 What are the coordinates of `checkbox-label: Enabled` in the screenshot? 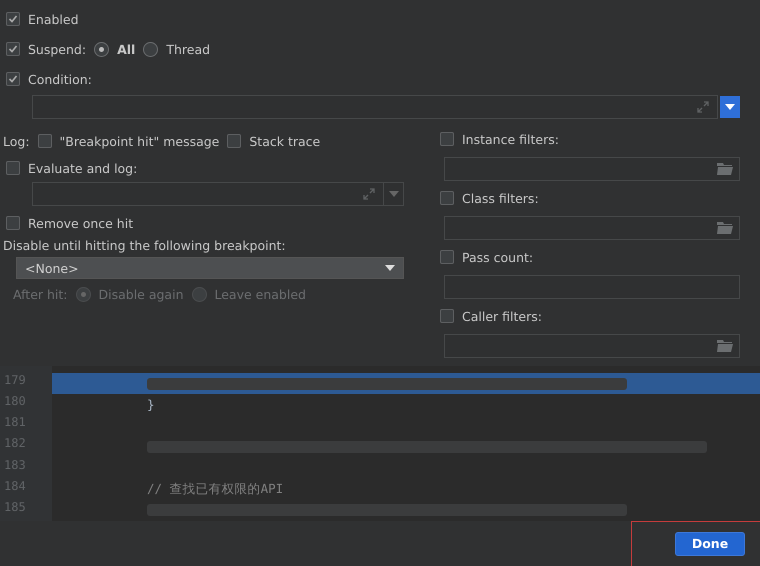 It's located at (53, 19).